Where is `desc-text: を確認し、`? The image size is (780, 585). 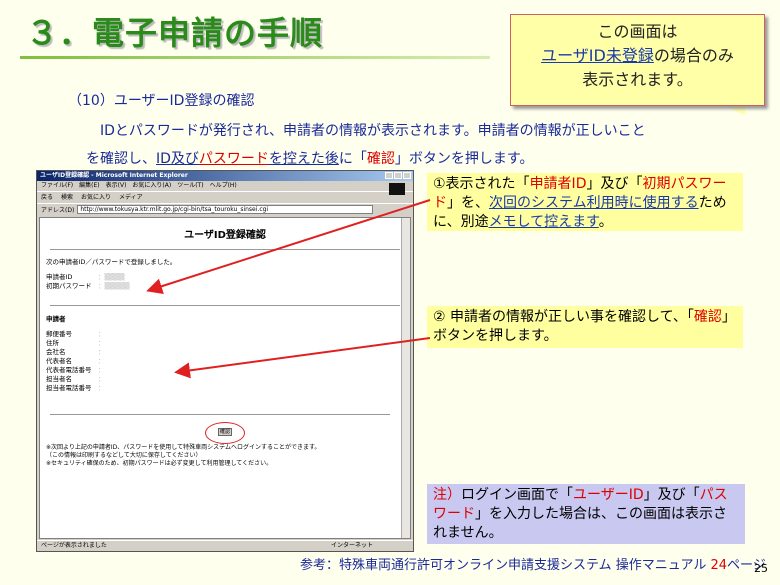
desc-text: を確認し、 is located at coordinates (121, 159).